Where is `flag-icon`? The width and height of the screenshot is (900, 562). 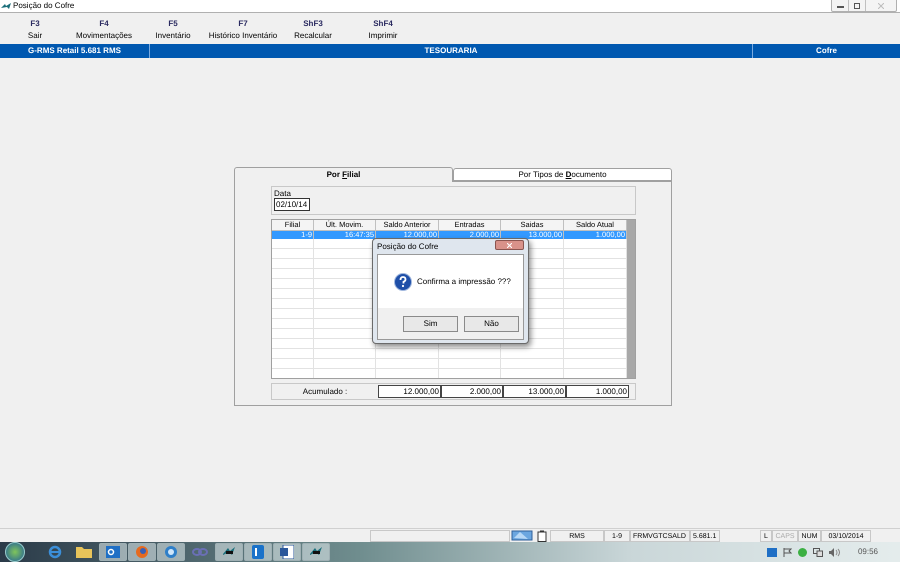
flag-icon is located at coordinates (787, 552).